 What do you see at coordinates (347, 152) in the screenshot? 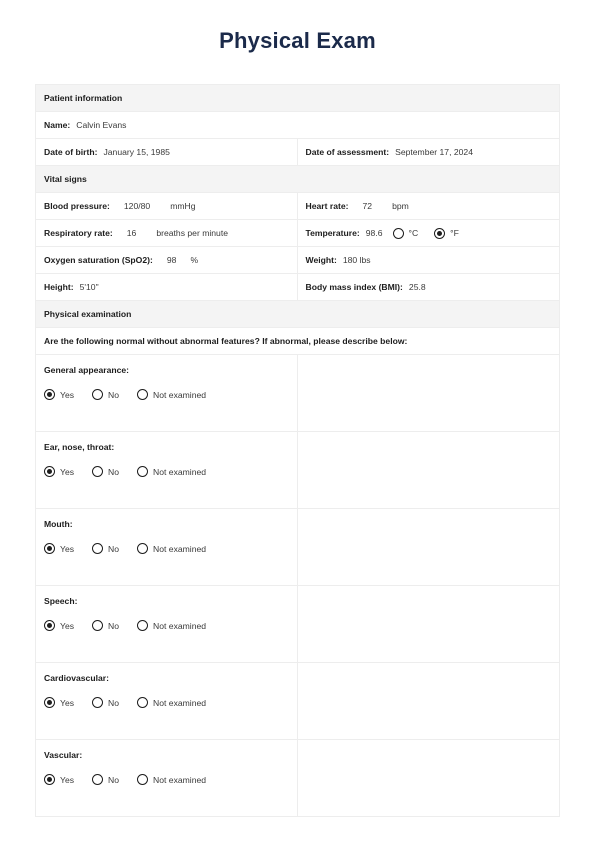
I see `date-of-assessment-label: Date of assessment:` at bounding box center [347, 152].